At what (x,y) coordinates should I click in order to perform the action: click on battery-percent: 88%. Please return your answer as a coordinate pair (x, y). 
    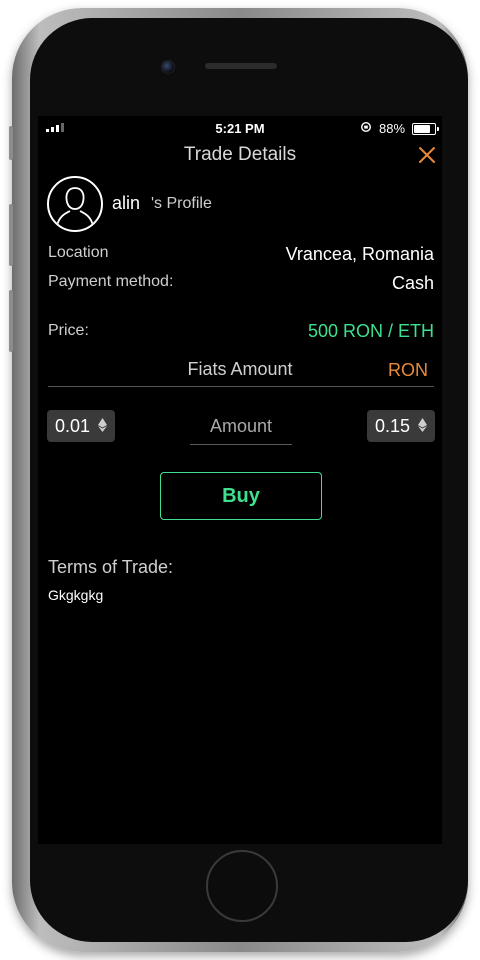
    Looking at the image, I should click on (392, 128).